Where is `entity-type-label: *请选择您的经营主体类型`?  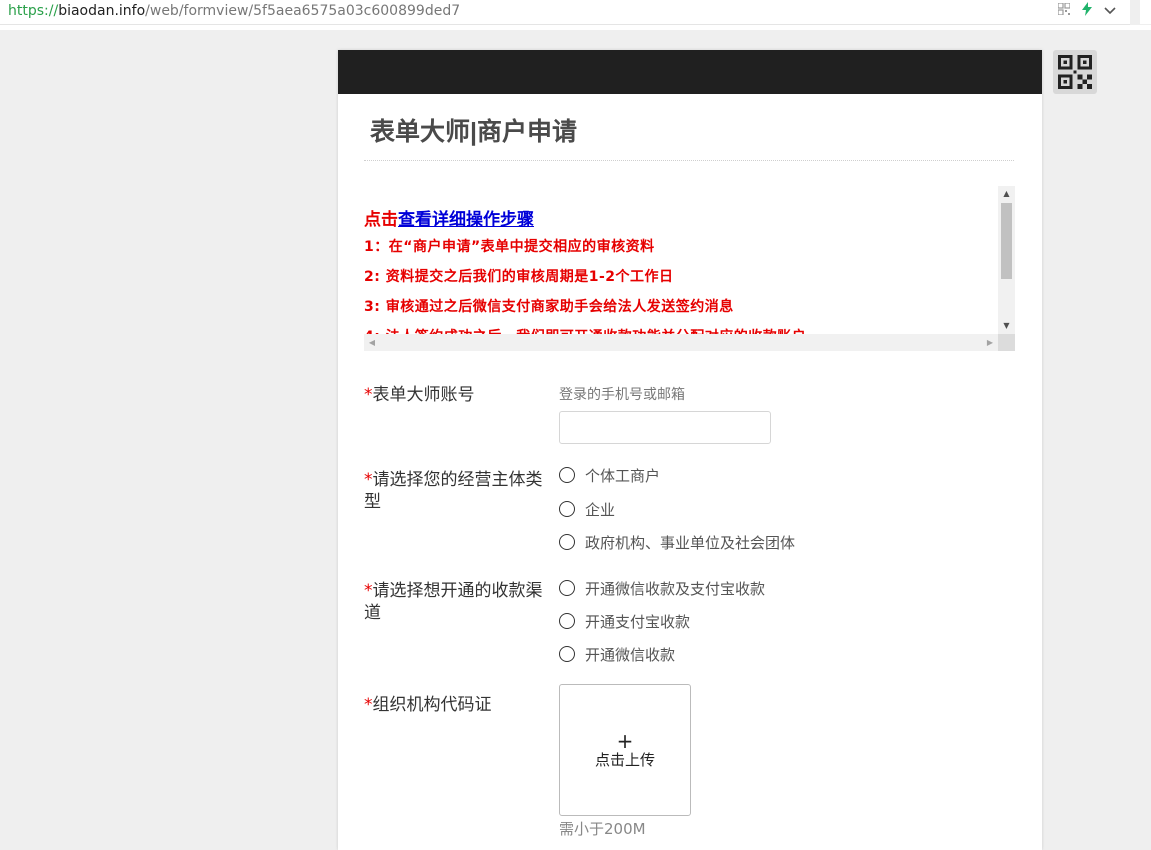 entity-type-label: *请选择您的经营主体类型 is located at coordinates (459, 491).